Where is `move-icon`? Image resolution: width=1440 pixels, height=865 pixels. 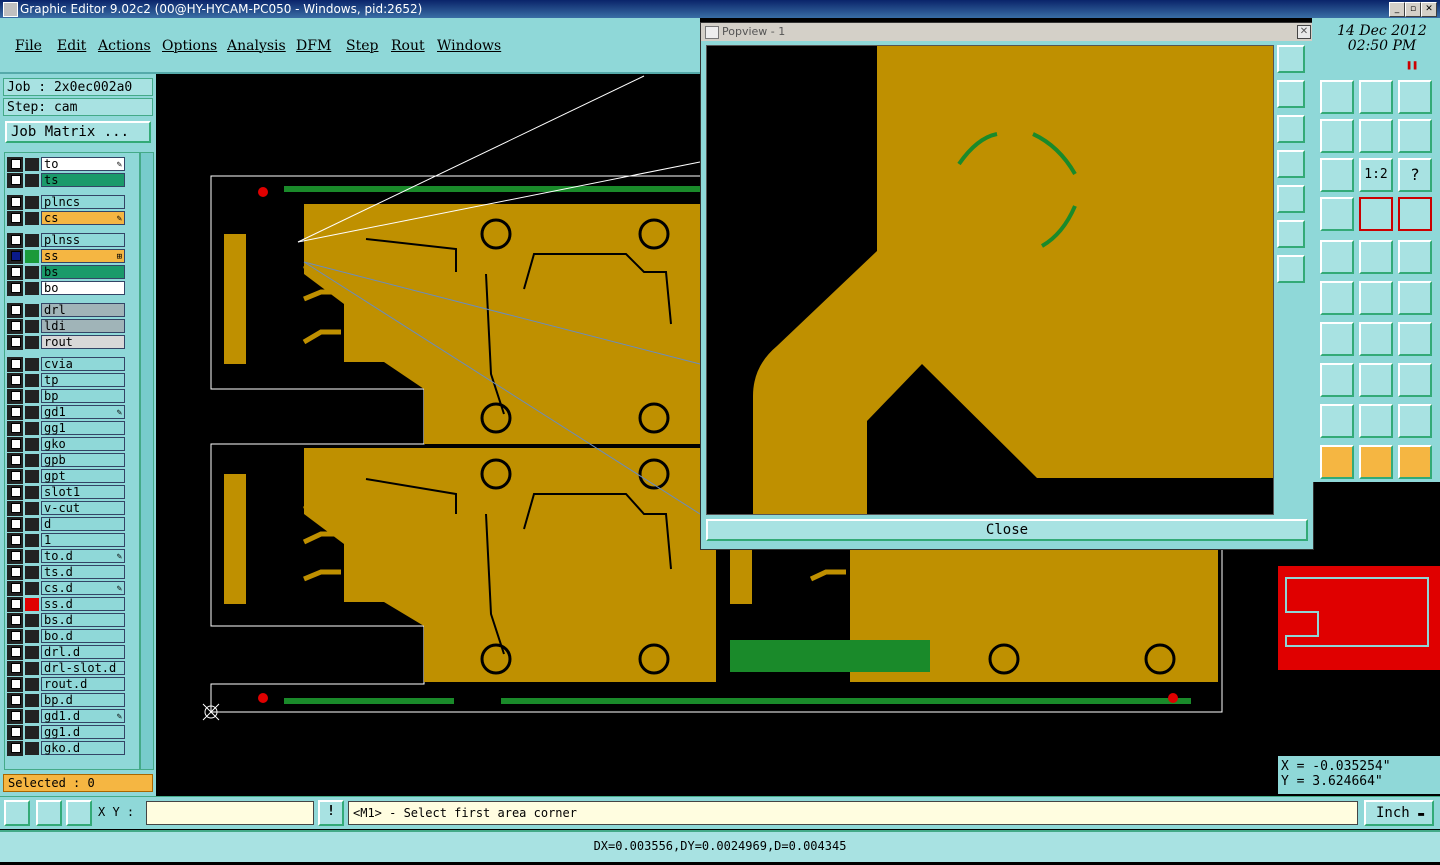
move-icon is located at coordinates (1376, 380).